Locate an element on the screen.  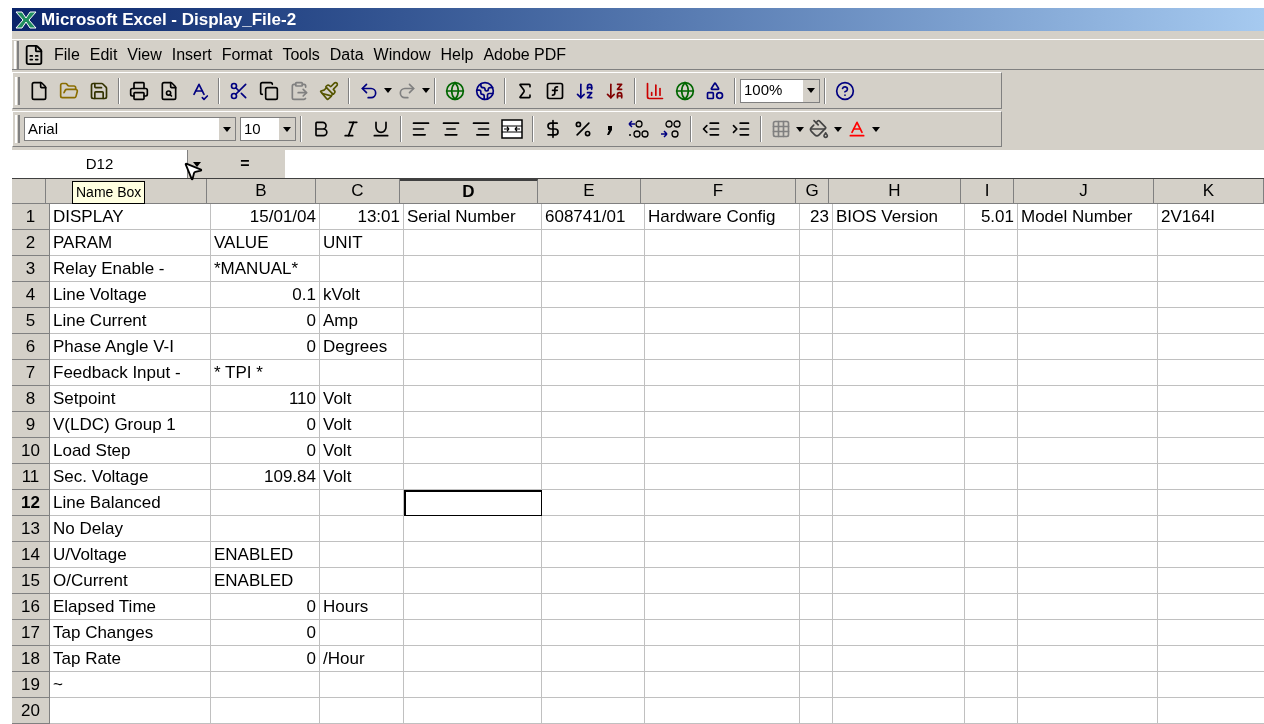
table-cell: Relay Enable - is located at coordinates (130, 269).